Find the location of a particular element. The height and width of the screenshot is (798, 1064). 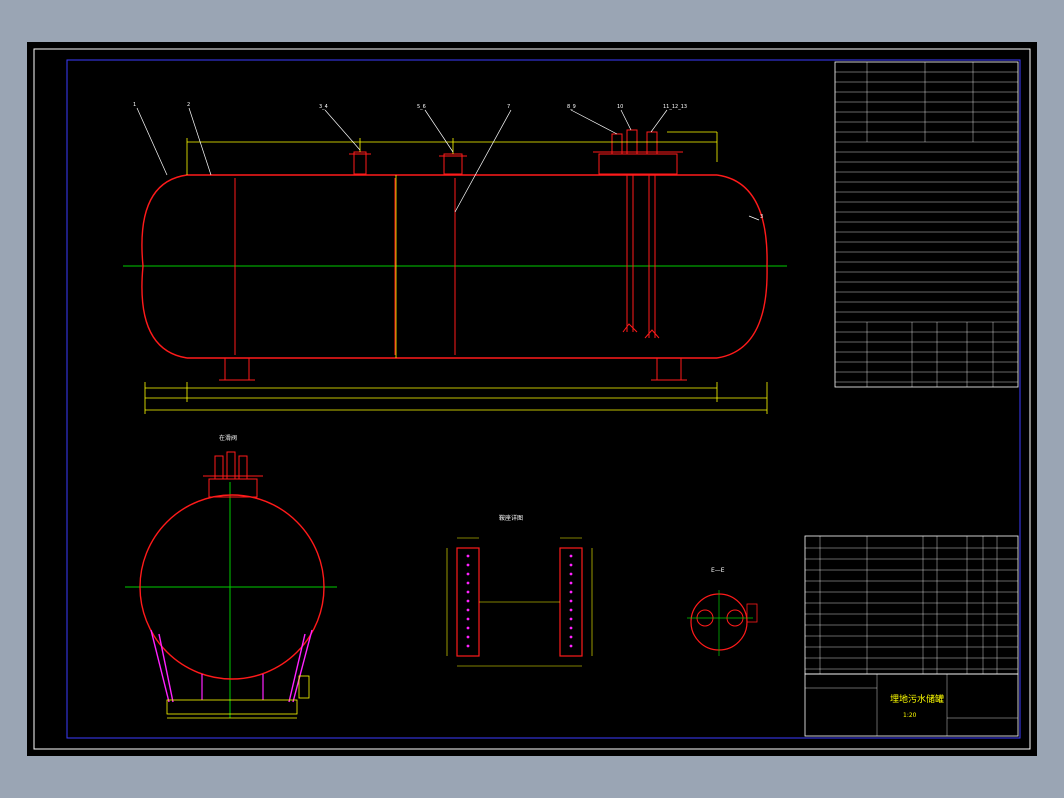

svg-text: 3_4 is located at coordinates (323, 107).